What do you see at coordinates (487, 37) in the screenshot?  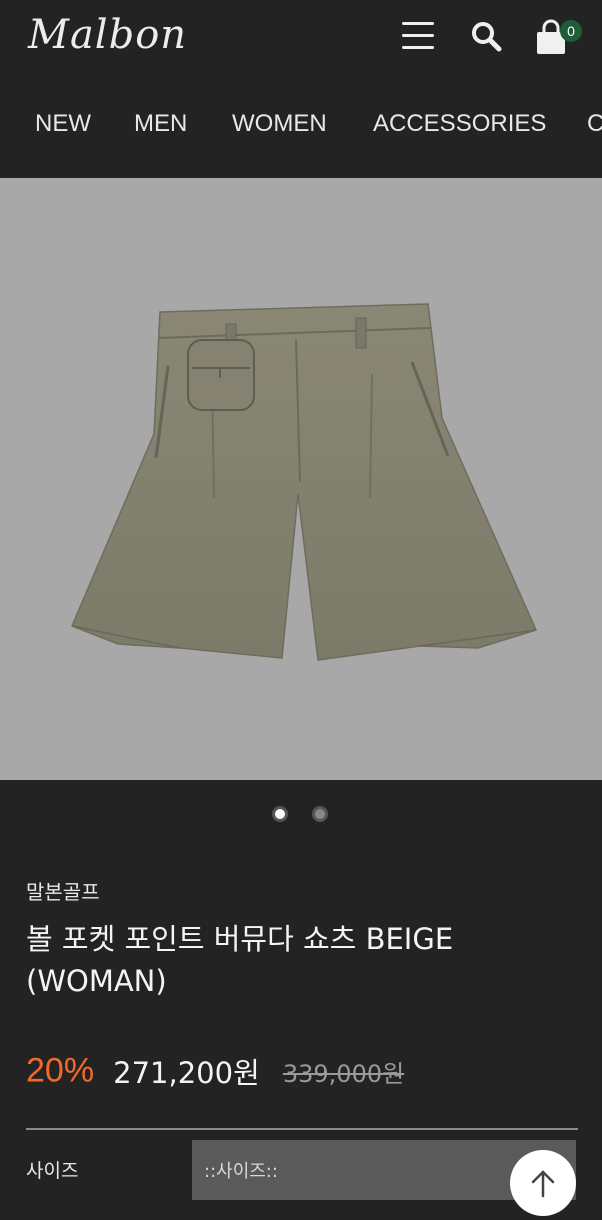 I see `search-icon` at bounding box center [487, 37].